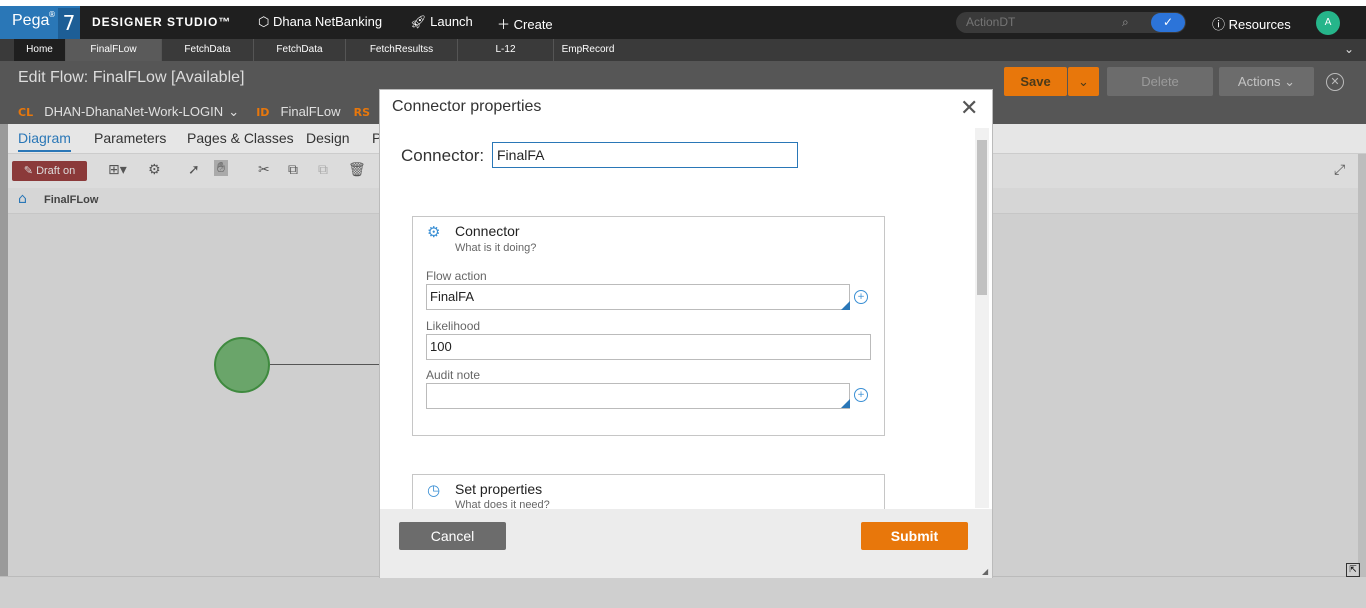 The width and height of the screenshot is (1366, 608). What do you see at coordinates (114, 50) in the screenshot?
I see `tab-finalflow: FinalFLow` at bounding box center [114, 50].